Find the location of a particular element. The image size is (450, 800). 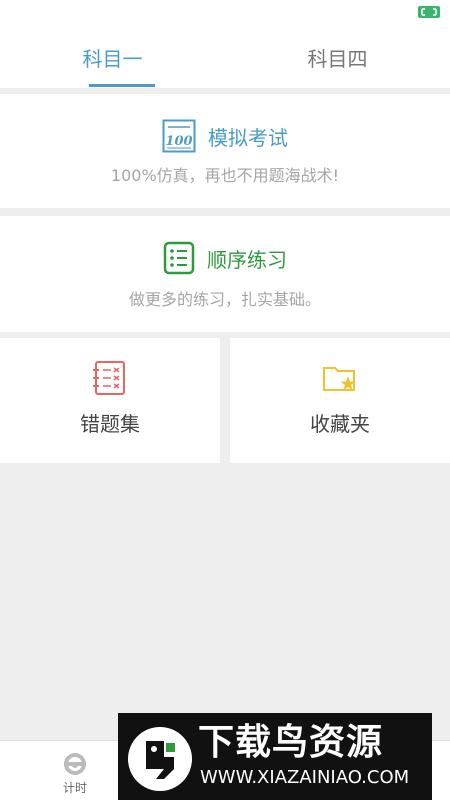

watermark-title: 下载鸟资源 is located at coordinates (291, 742).